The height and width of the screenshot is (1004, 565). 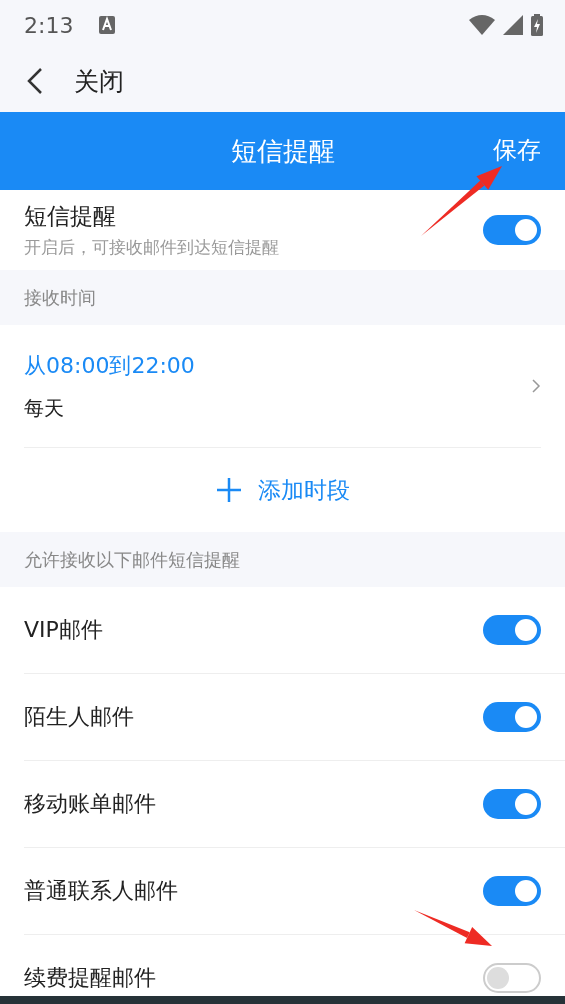 What do you see at coordinates (79, 717) in the screenshot?
I see `setting-label: 陌生人邮件` at bounding box center [79, 717].